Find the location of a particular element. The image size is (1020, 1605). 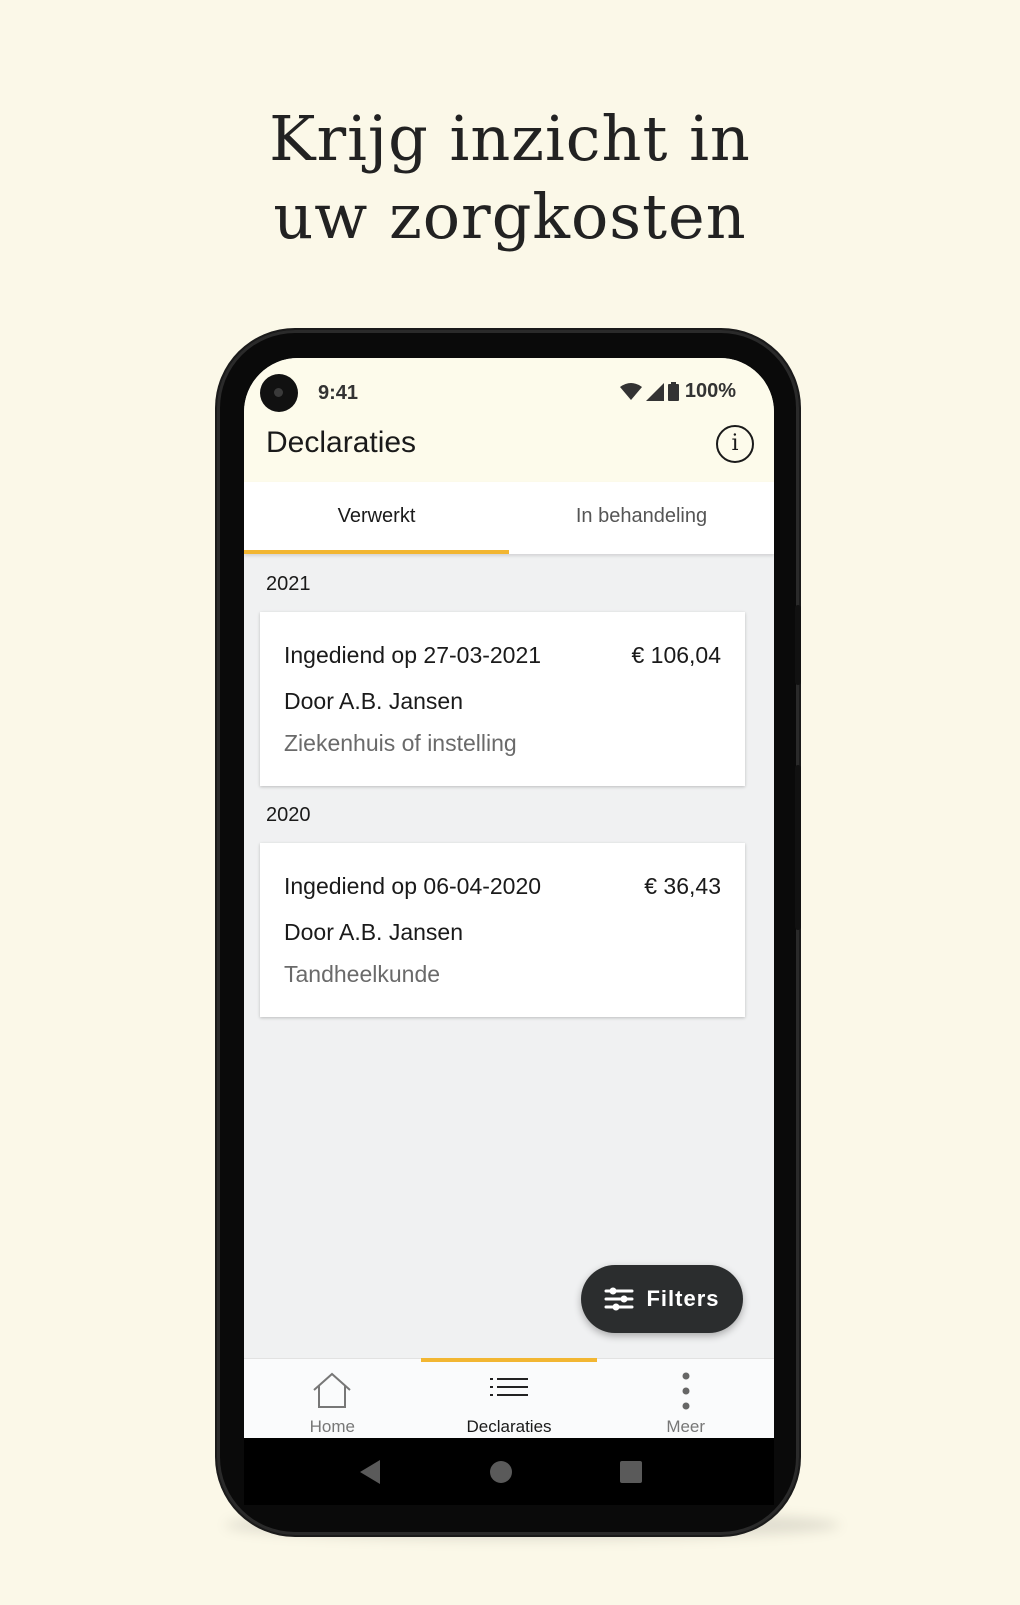

volume-button is located at coordinates (798, 847).